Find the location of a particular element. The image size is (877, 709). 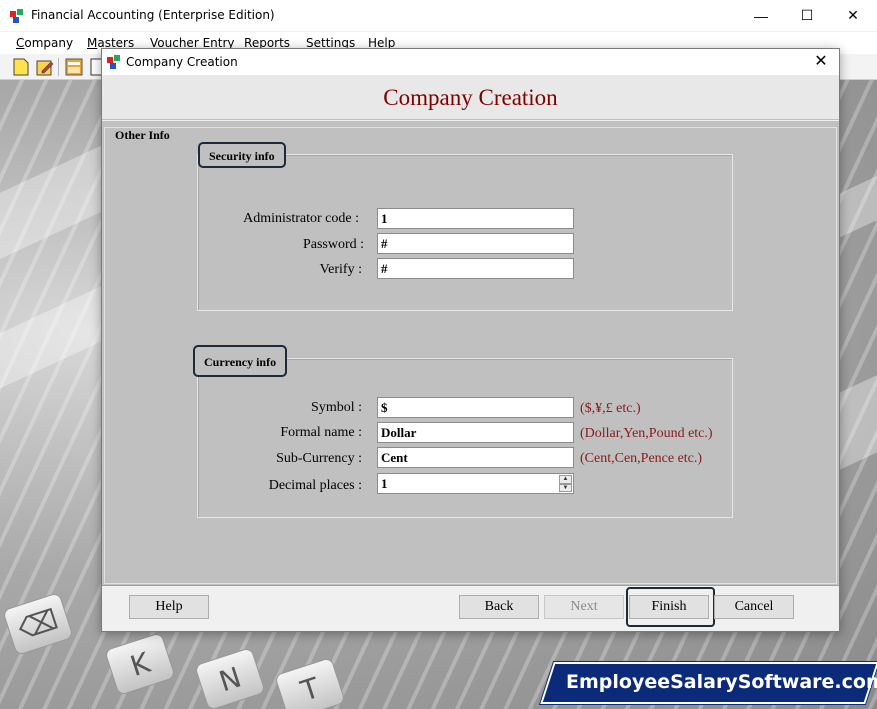

formal-name-input: Dollar is located at coordinates (475, 432).